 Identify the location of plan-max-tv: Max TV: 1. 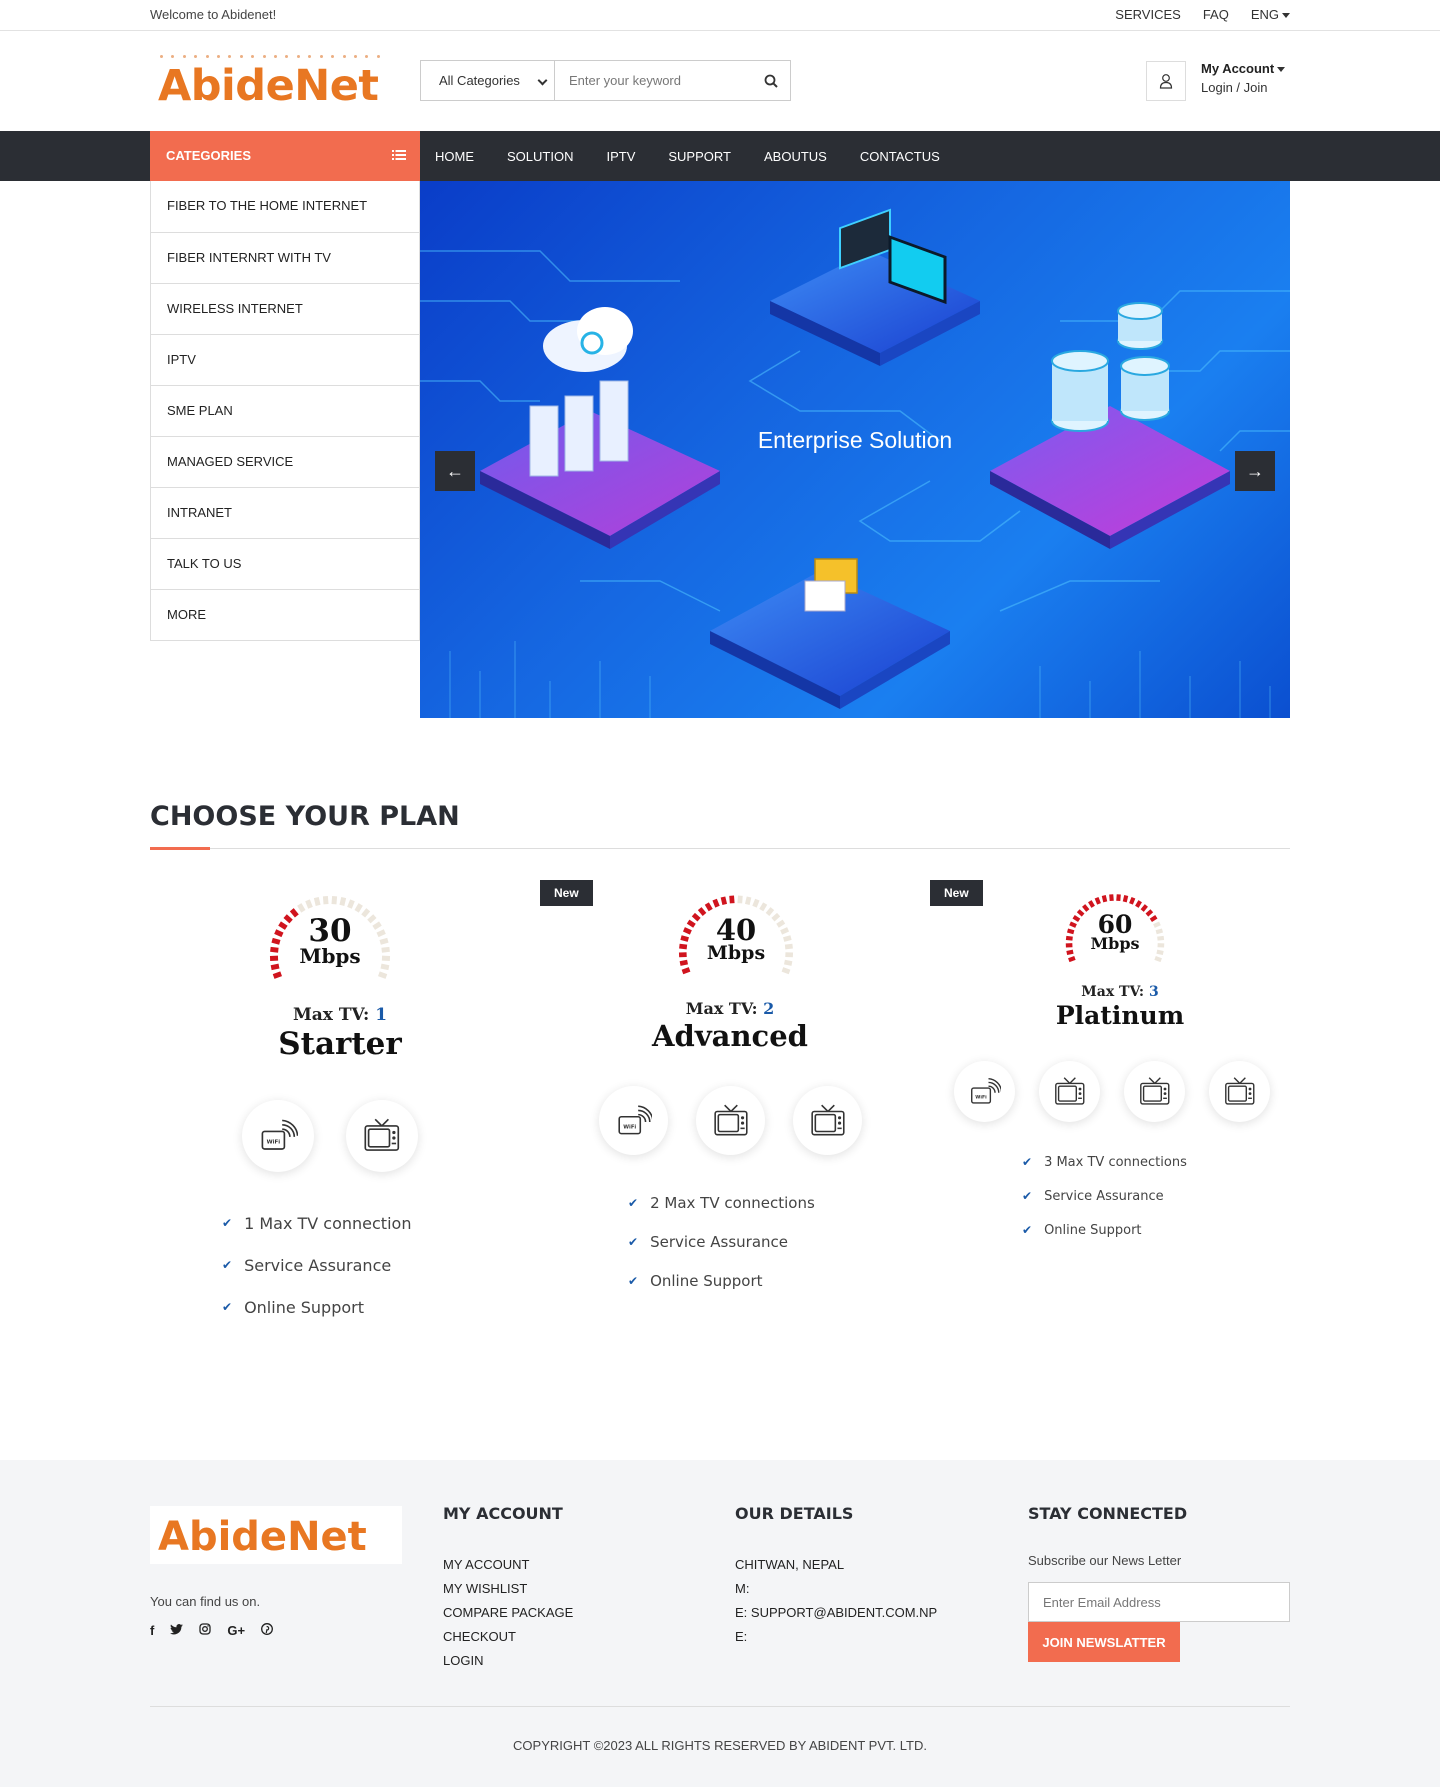
(340, 1015).